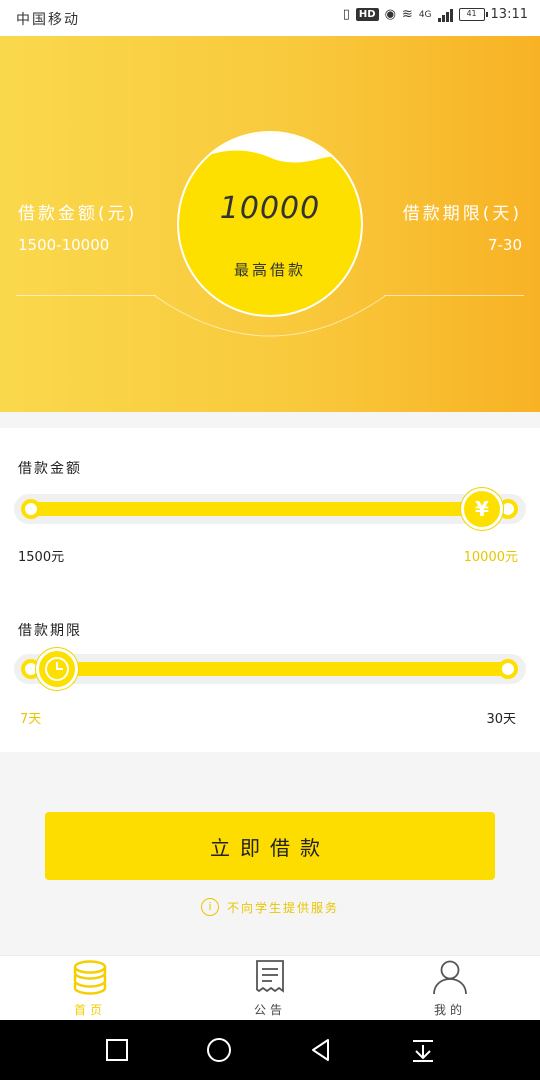  What do you see at coordinates (219, 1050) in the screenshot?
I see `home-circle-icon` at bounding box center [219, 1050].